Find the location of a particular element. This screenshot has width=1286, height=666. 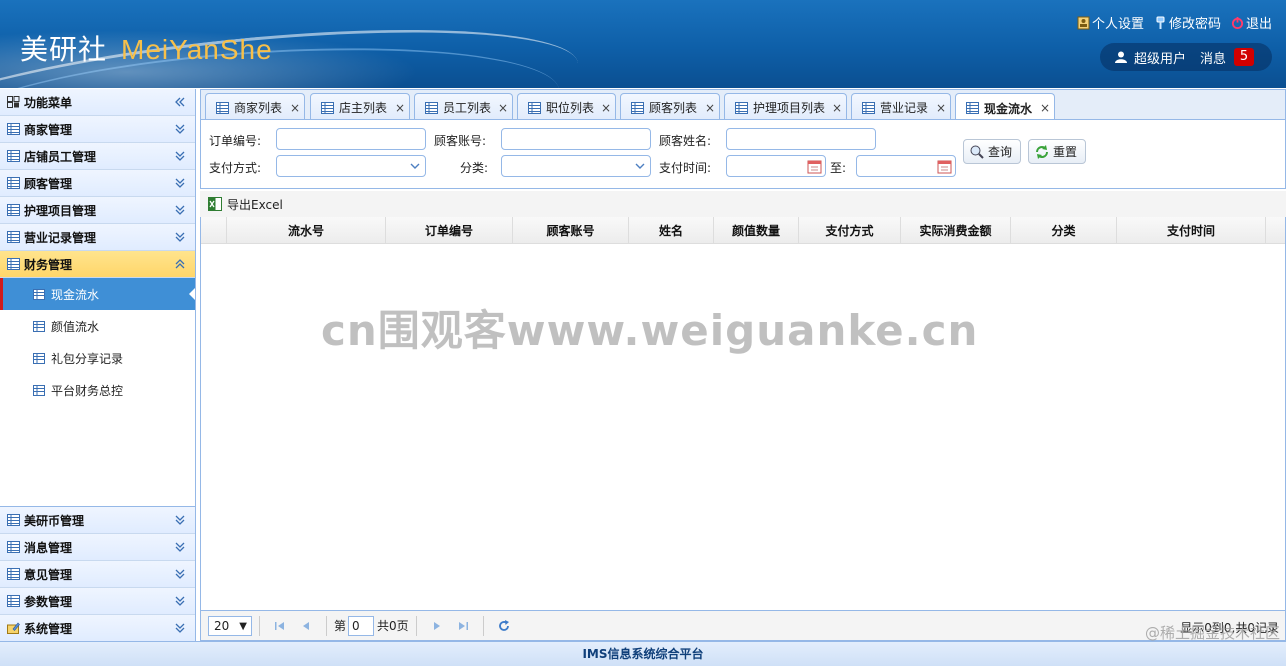

sidebar-item-gift-share: 礼包分享记录 is located at coordinates (97, 358).